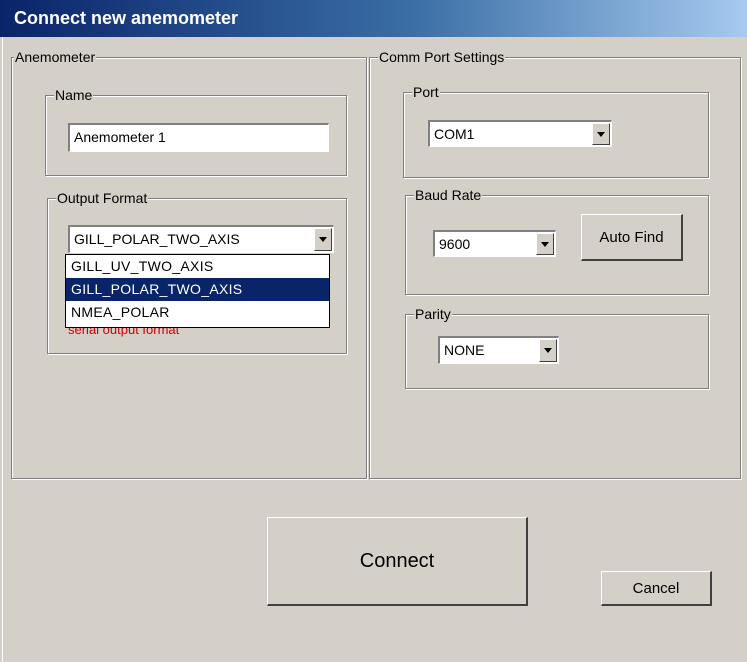  What do you see at coordinates (520, 133) in the screenshot?
I see `port-select: COM1` at bounding box center [520, 133].